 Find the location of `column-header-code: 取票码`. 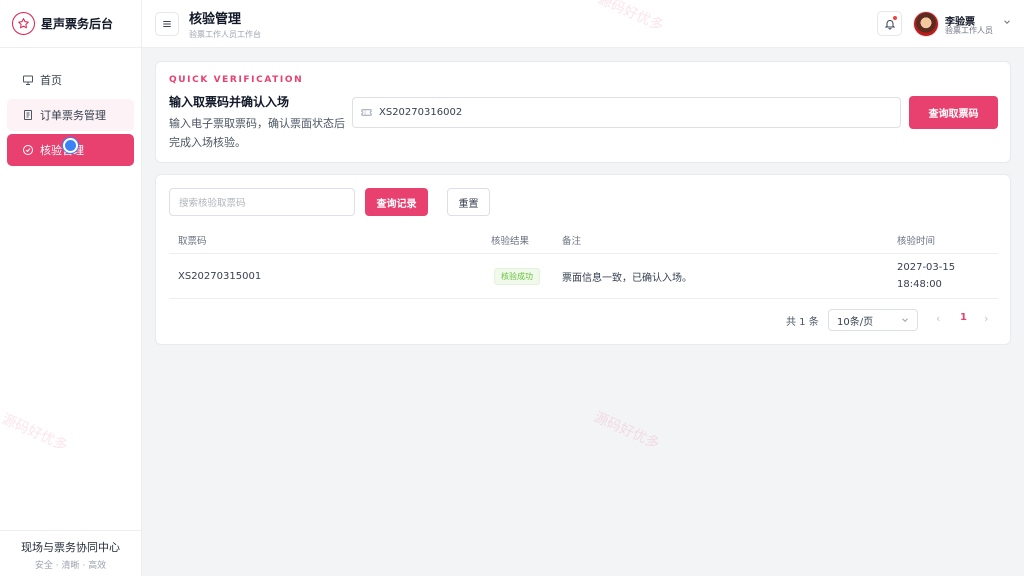

column-header-code: 取票码 is located at coordinates (192, 241).